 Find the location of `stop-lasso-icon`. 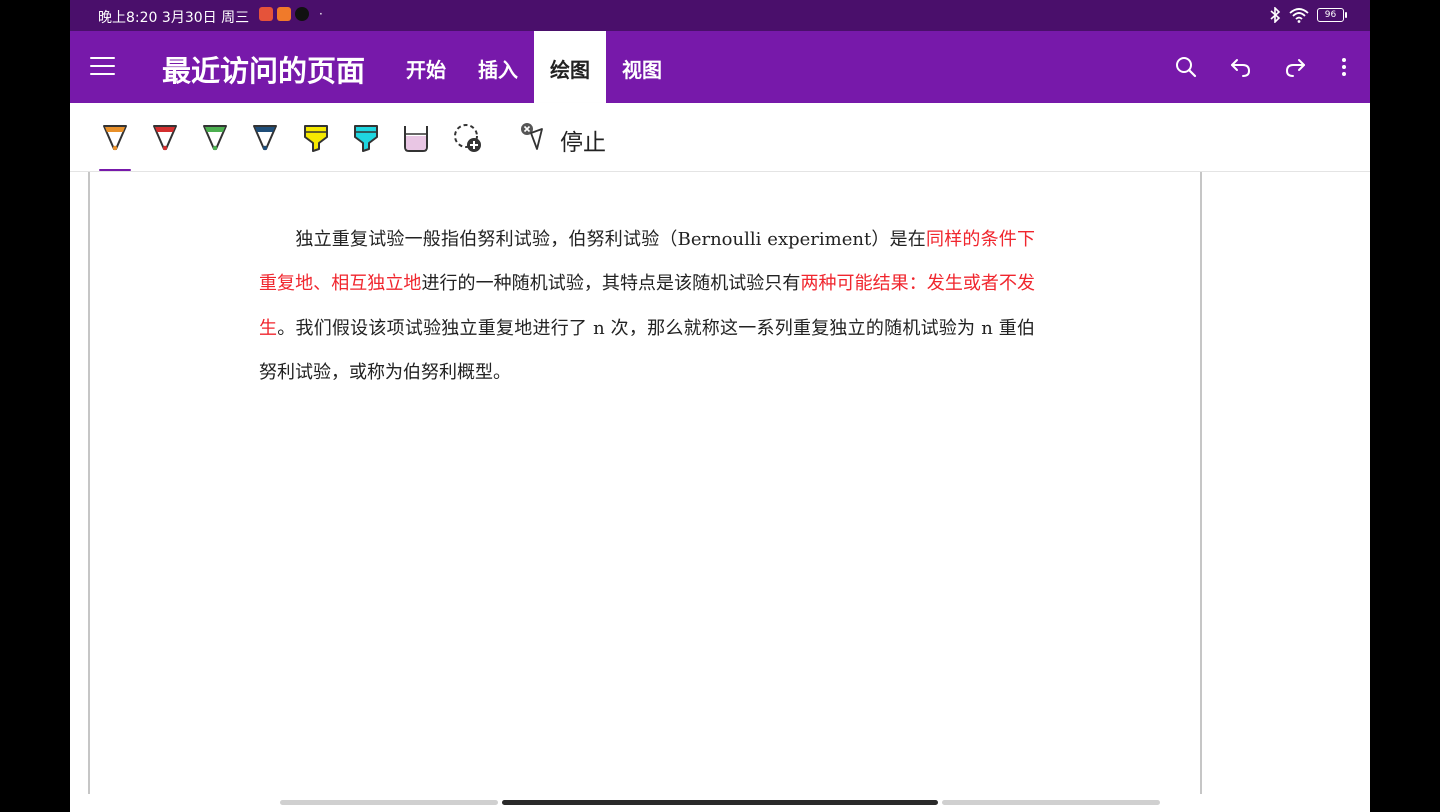

stop-lasso-icon is located at coordinates (533, 138).